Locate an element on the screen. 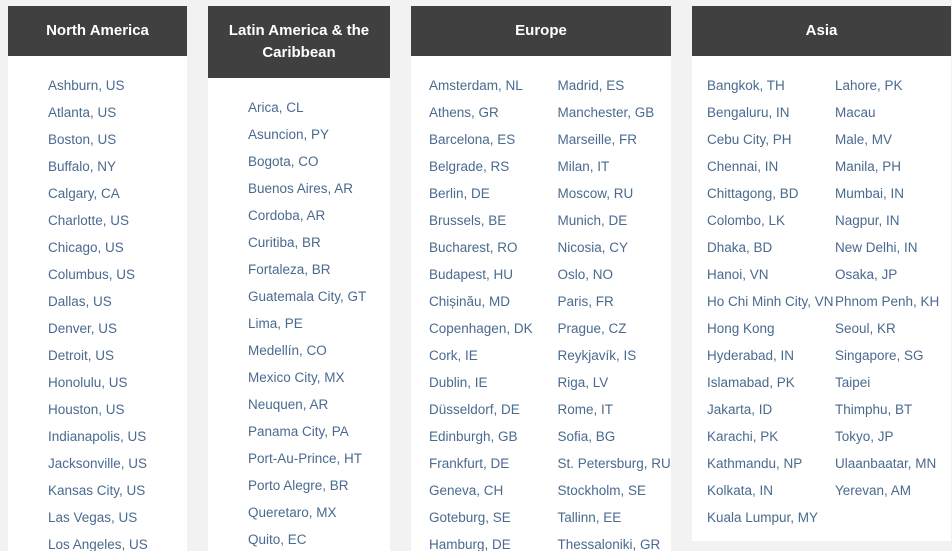 Image resolution: width=952 pixels, height=551 pixels. city-link-hong-kong: Hong Kong is located at coordinates (765, 328).